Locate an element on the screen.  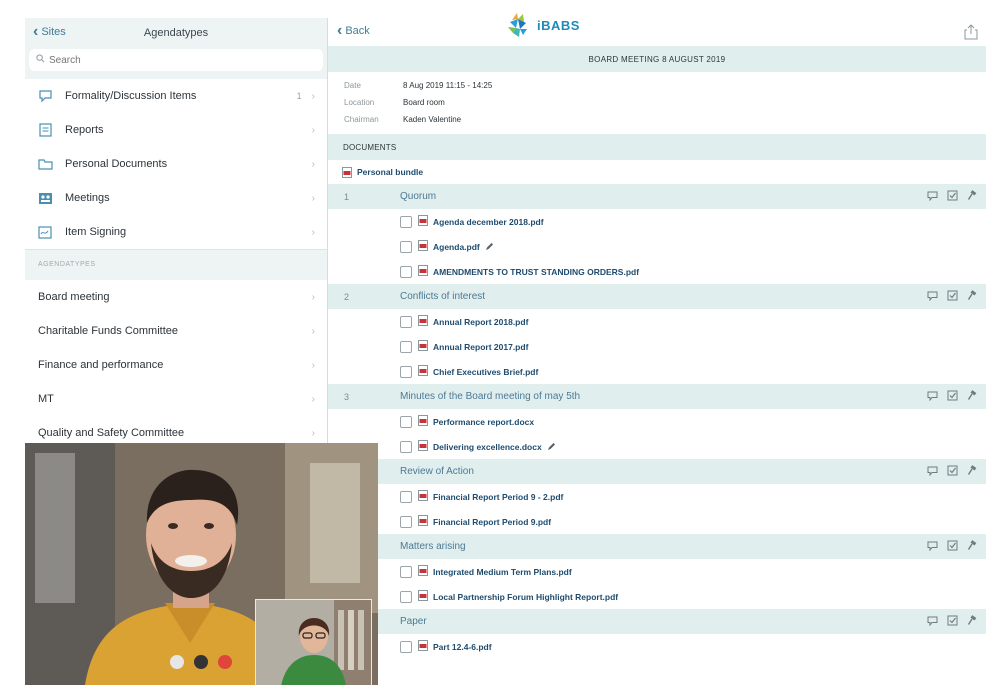
document-row: AMENDMENTS TO TRUST STANDING ORDERS.pdf is located at coordinates (657, 271).